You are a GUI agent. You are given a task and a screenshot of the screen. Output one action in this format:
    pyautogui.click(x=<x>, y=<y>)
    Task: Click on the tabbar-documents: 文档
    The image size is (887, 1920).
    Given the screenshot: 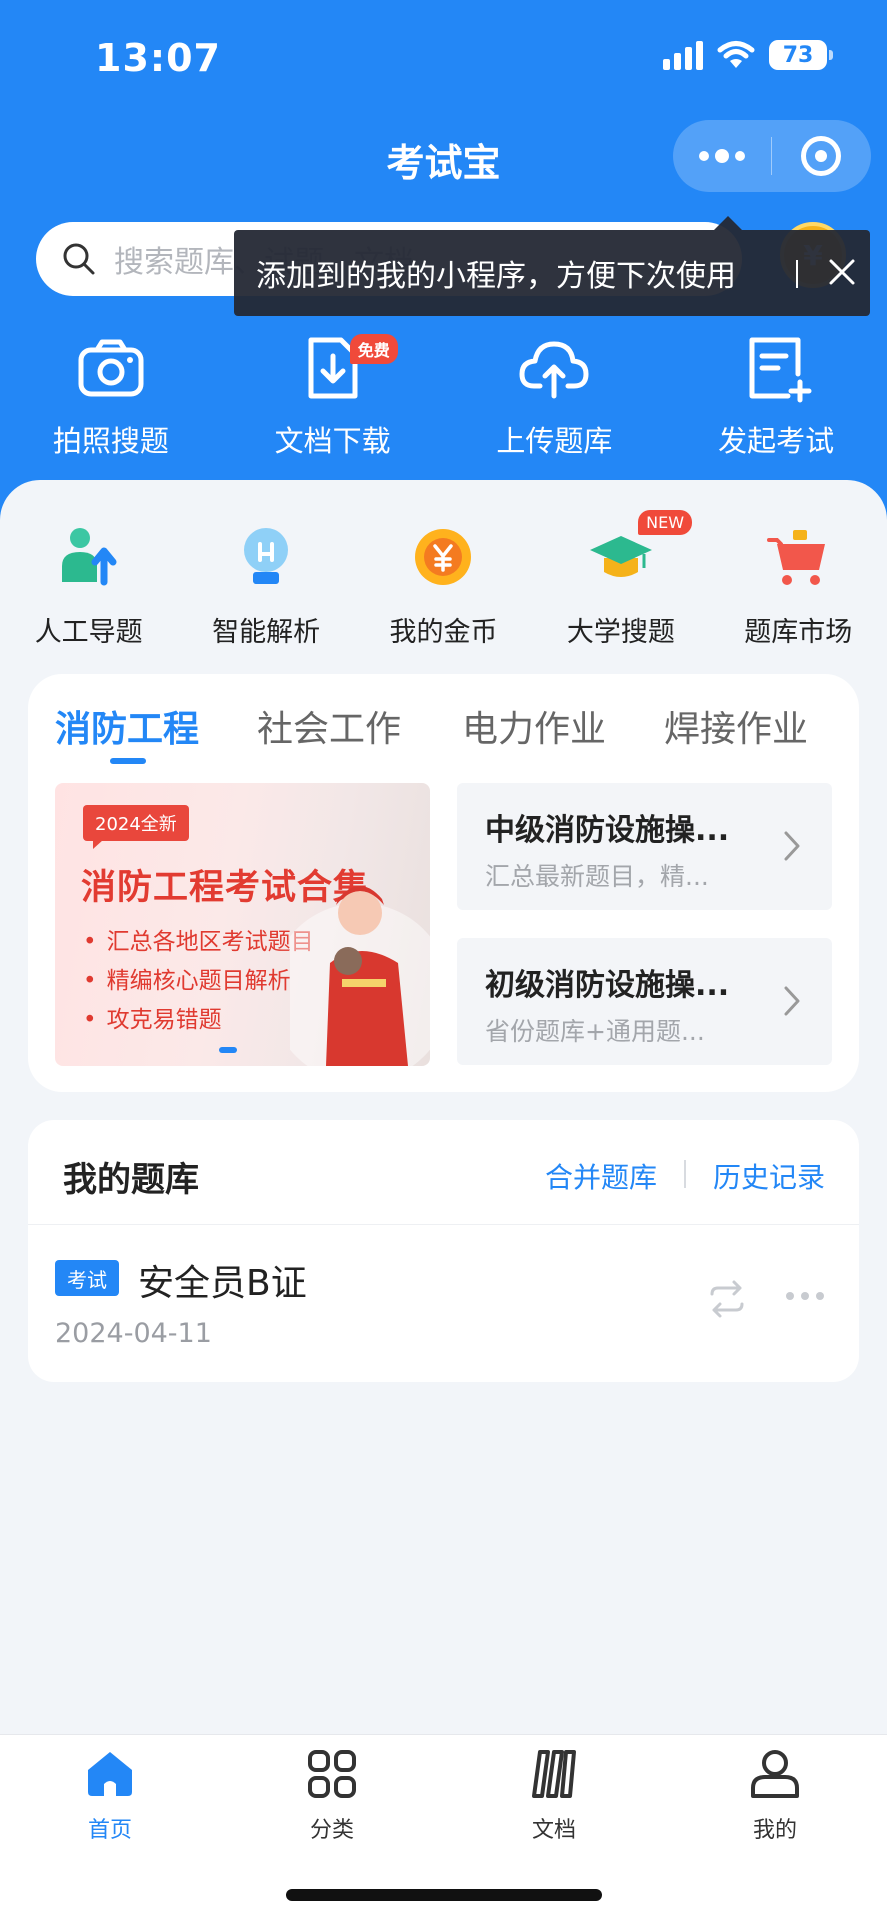 What is the action you would take?
    pyautogui.click(x=554, y=1795)
    